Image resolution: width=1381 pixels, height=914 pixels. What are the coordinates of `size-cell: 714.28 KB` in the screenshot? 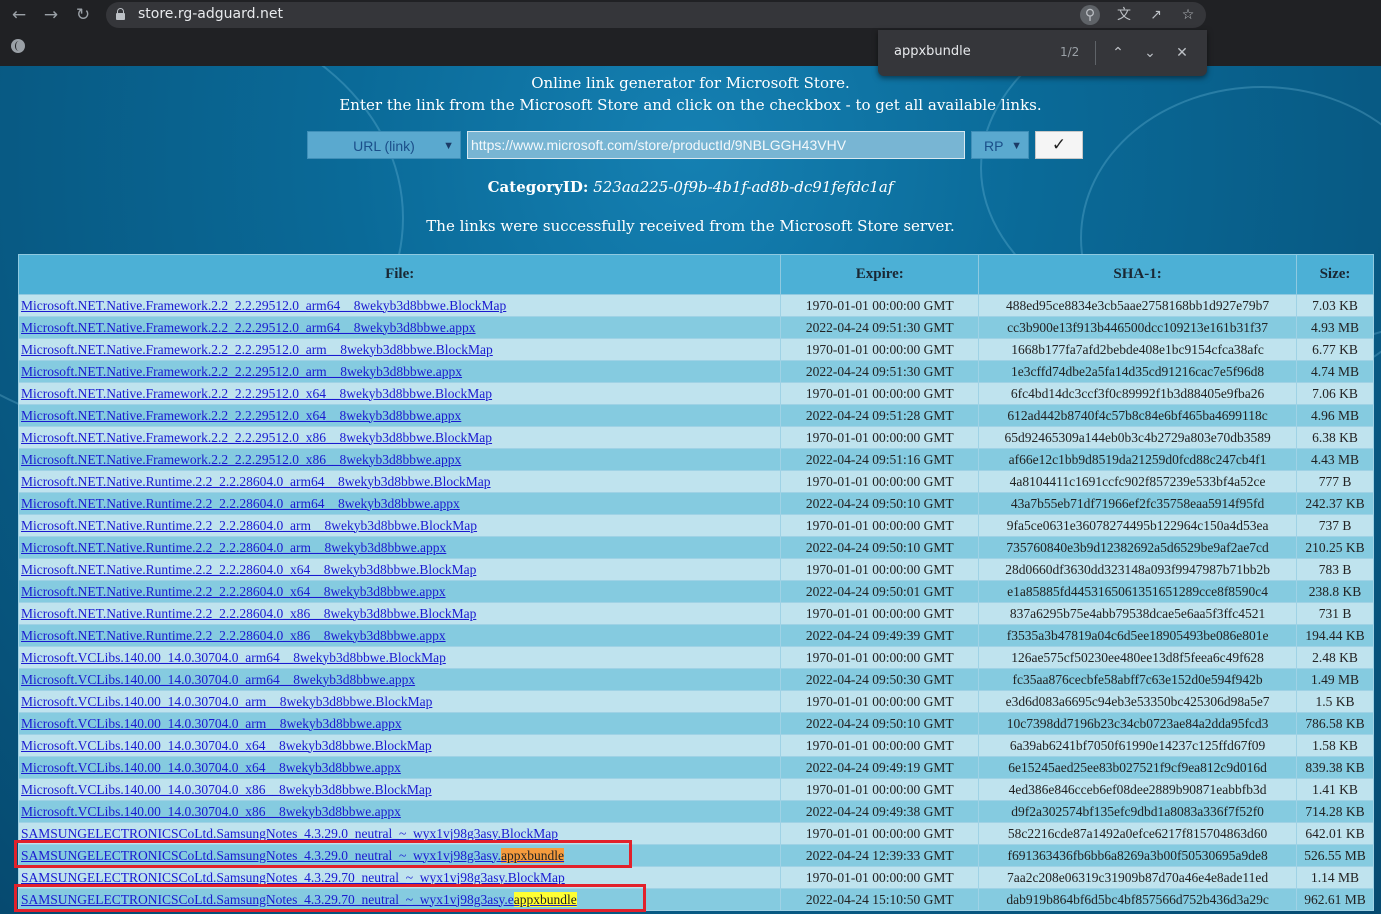 It's located at (1335, 811).